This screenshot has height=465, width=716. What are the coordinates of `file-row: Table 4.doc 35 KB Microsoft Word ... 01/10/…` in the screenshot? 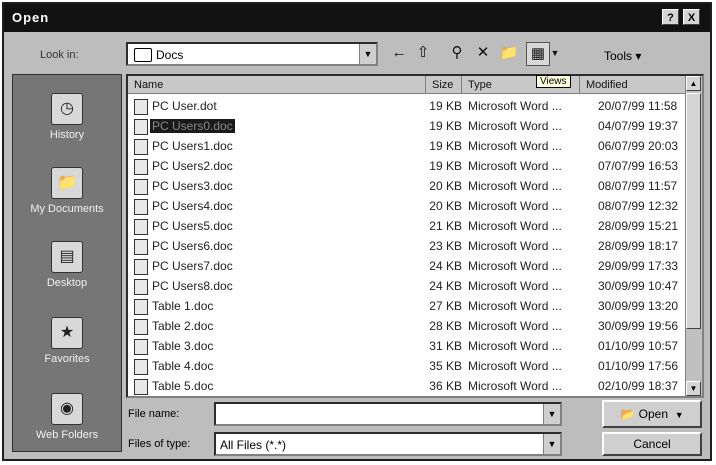 It's located at (408, 366).